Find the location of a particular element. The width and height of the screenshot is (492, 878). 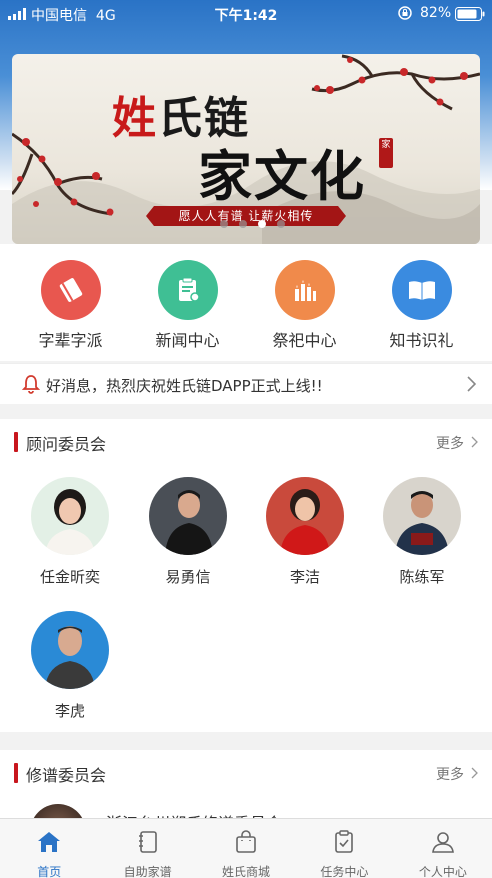

member-name: 李洁 is located at coordinates (304, 577).